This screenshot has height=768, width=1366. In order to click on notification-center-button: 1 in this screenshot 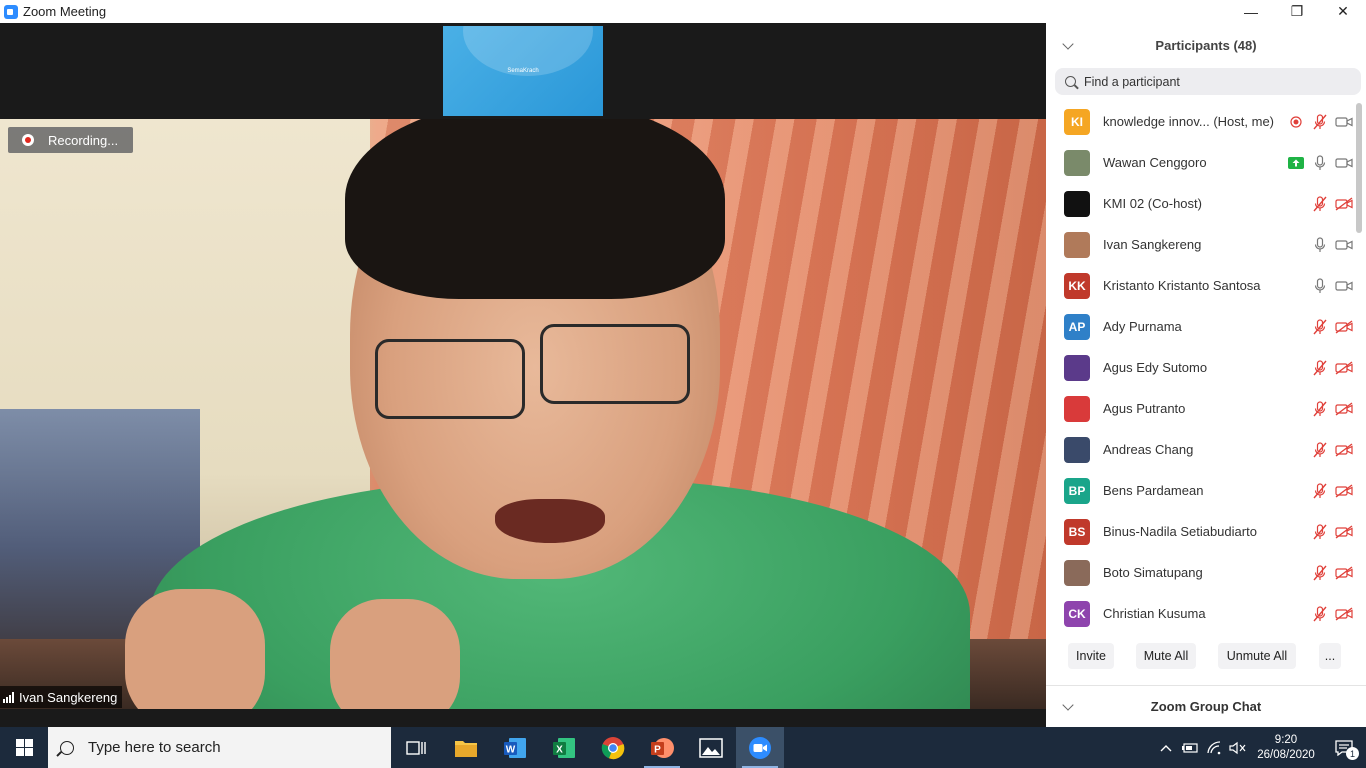, I will do `click(1344, 747)`.